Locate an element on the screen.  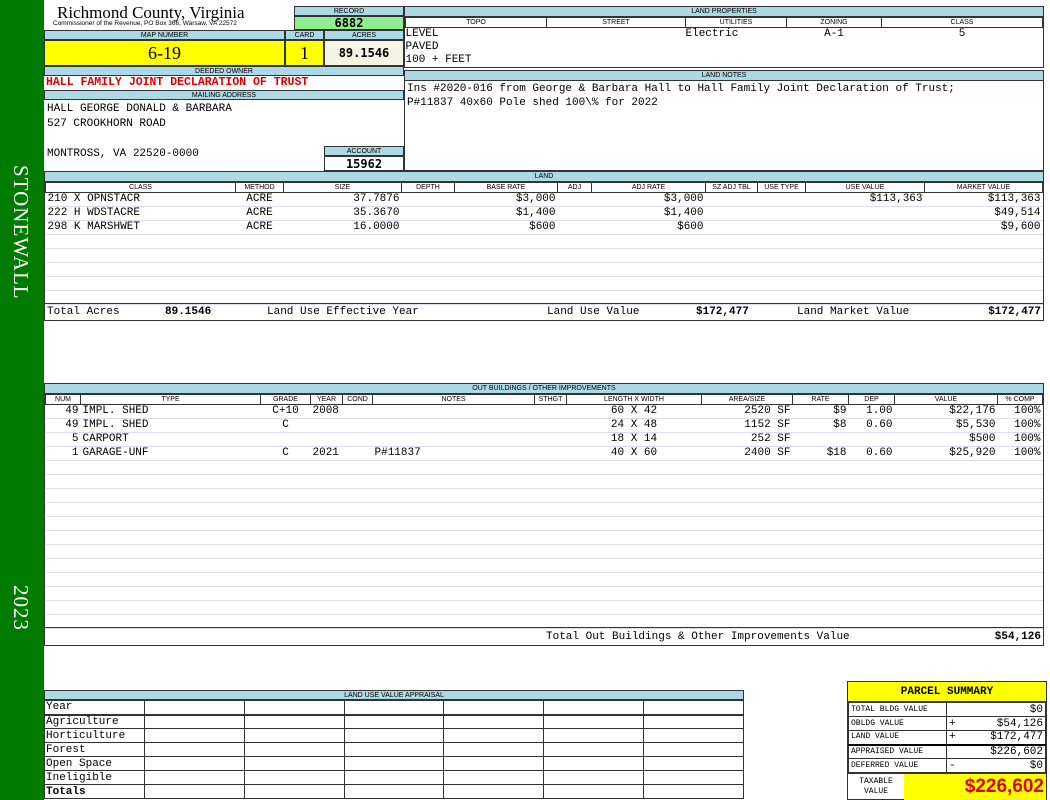
outbuilding-cell-length-x-width: 24 X 48 is located at coordinates (634, 425).